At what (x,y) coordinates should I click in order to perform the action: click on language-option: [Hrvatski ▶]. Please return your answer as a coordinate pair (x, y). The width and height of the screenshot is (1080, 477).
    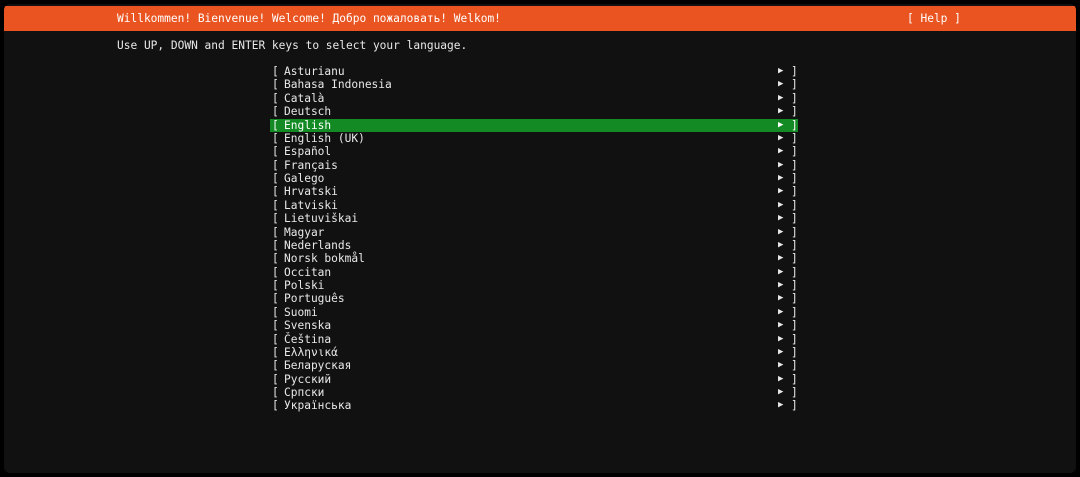
    Looking at the image, I should click on (534, 191).